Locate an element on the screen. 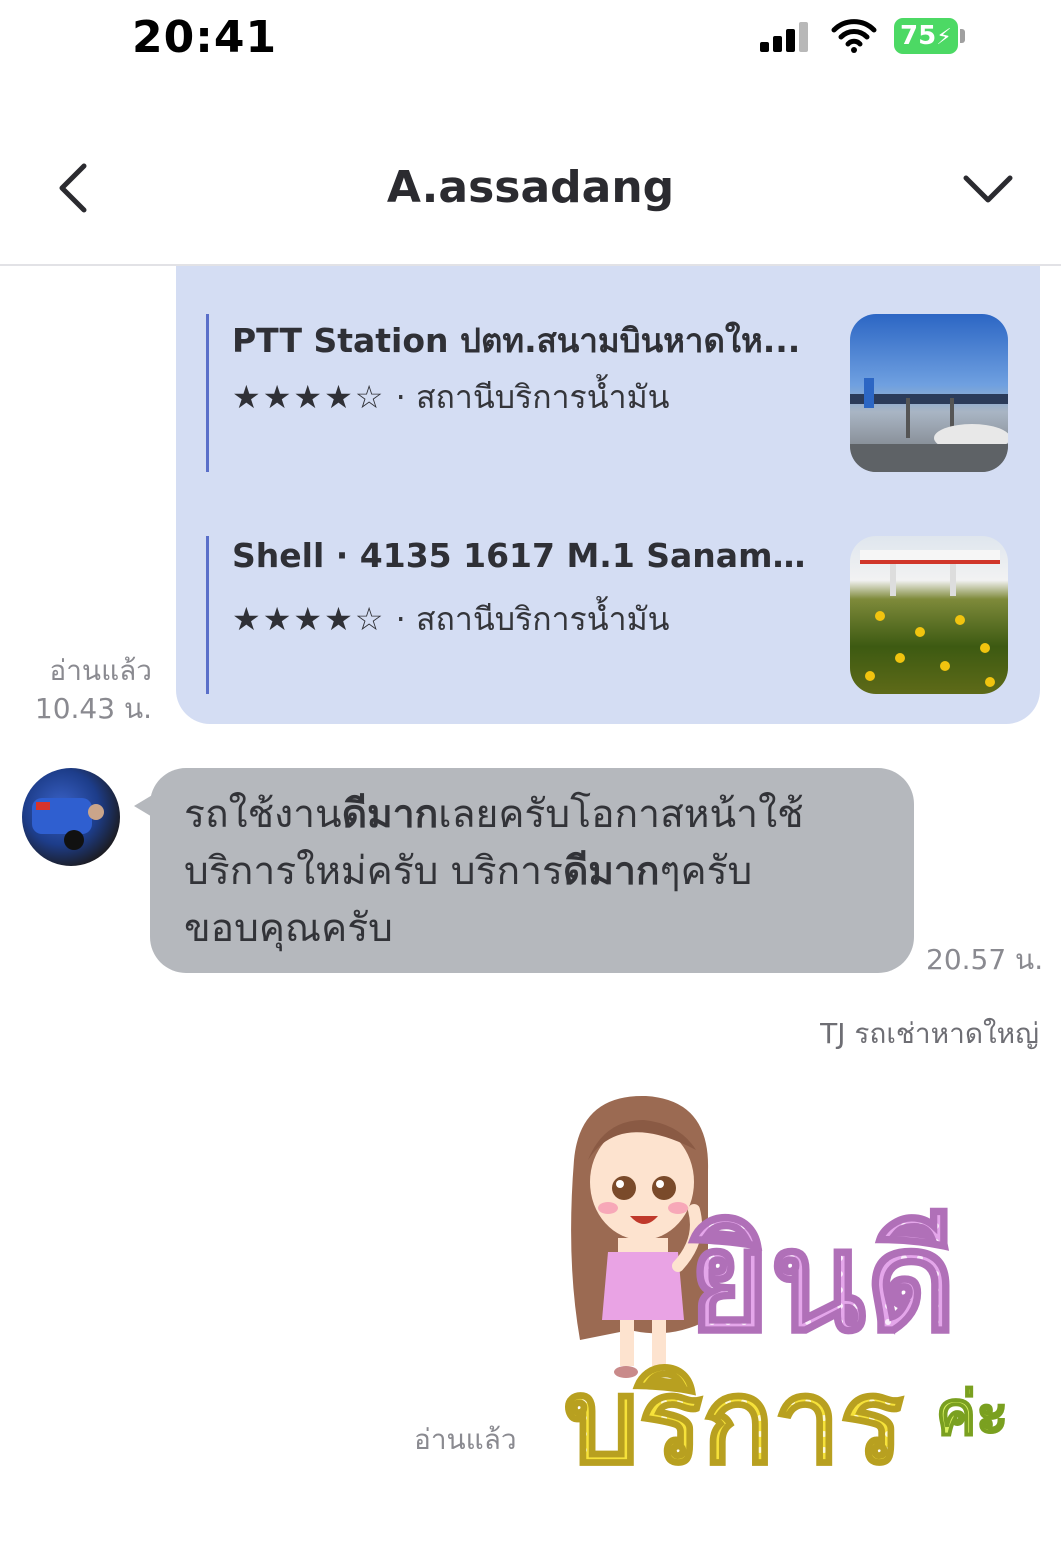  cellular-signal-icon is located at coordinates (786, 37).